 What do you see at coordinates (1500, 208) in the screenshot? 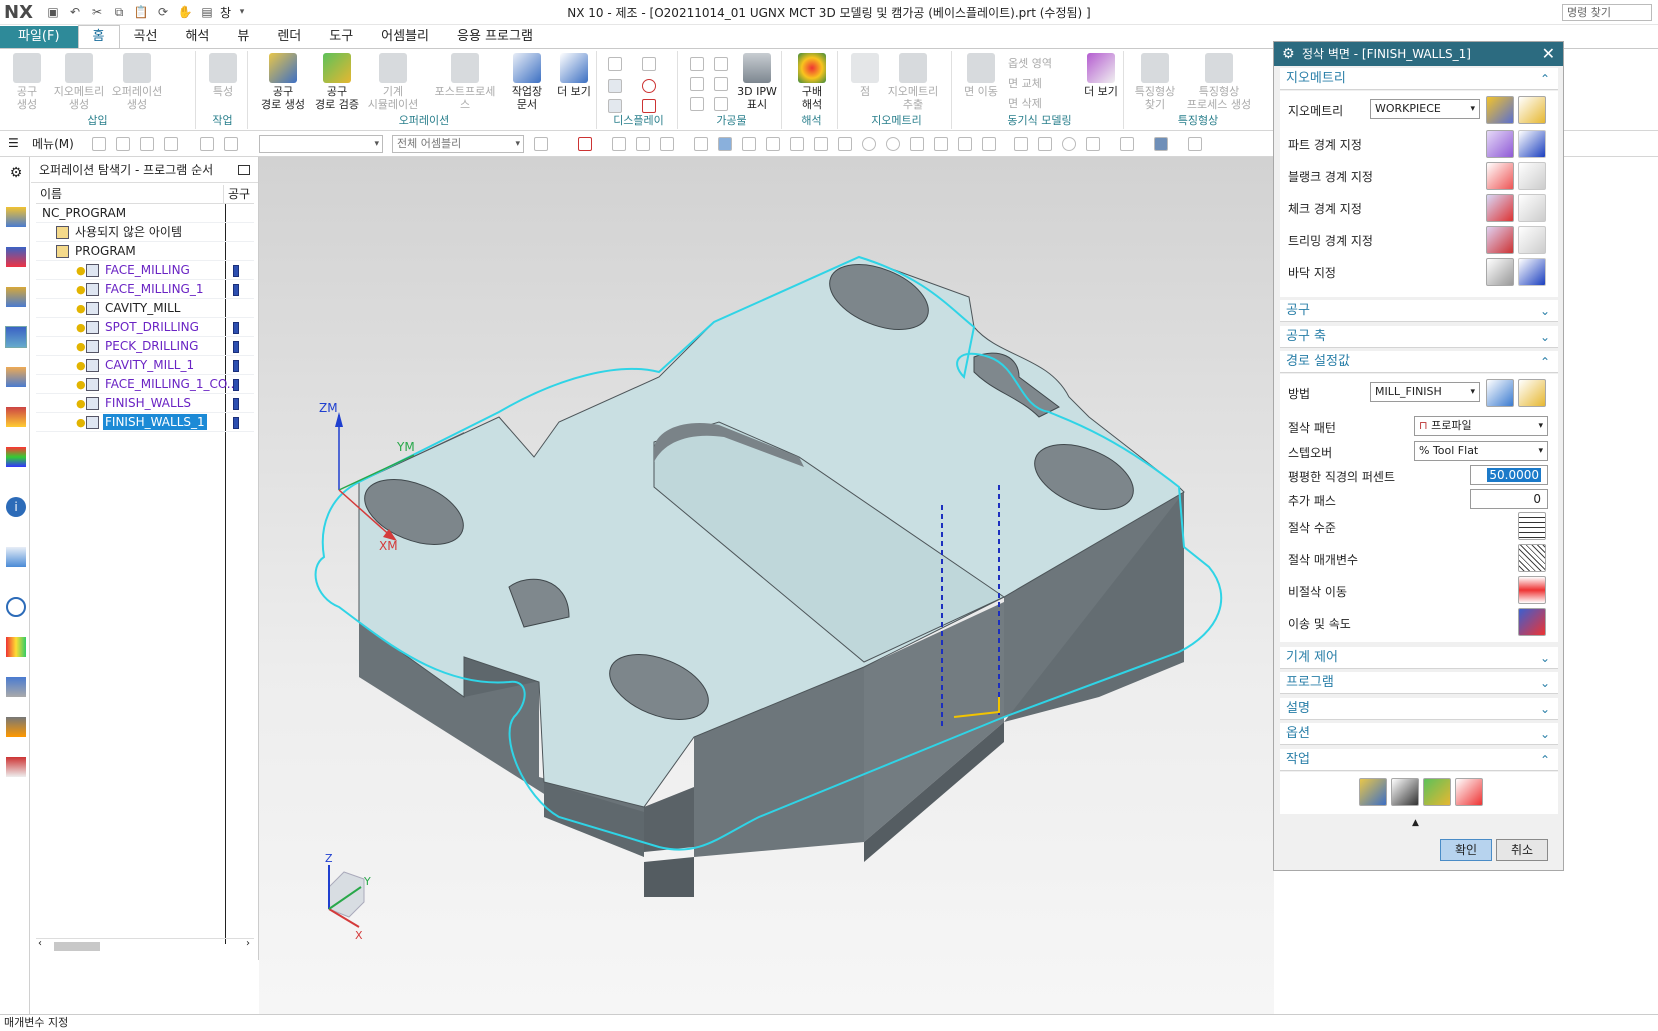
I see `check-boundary-icon` at bounding box center [1500, 208].